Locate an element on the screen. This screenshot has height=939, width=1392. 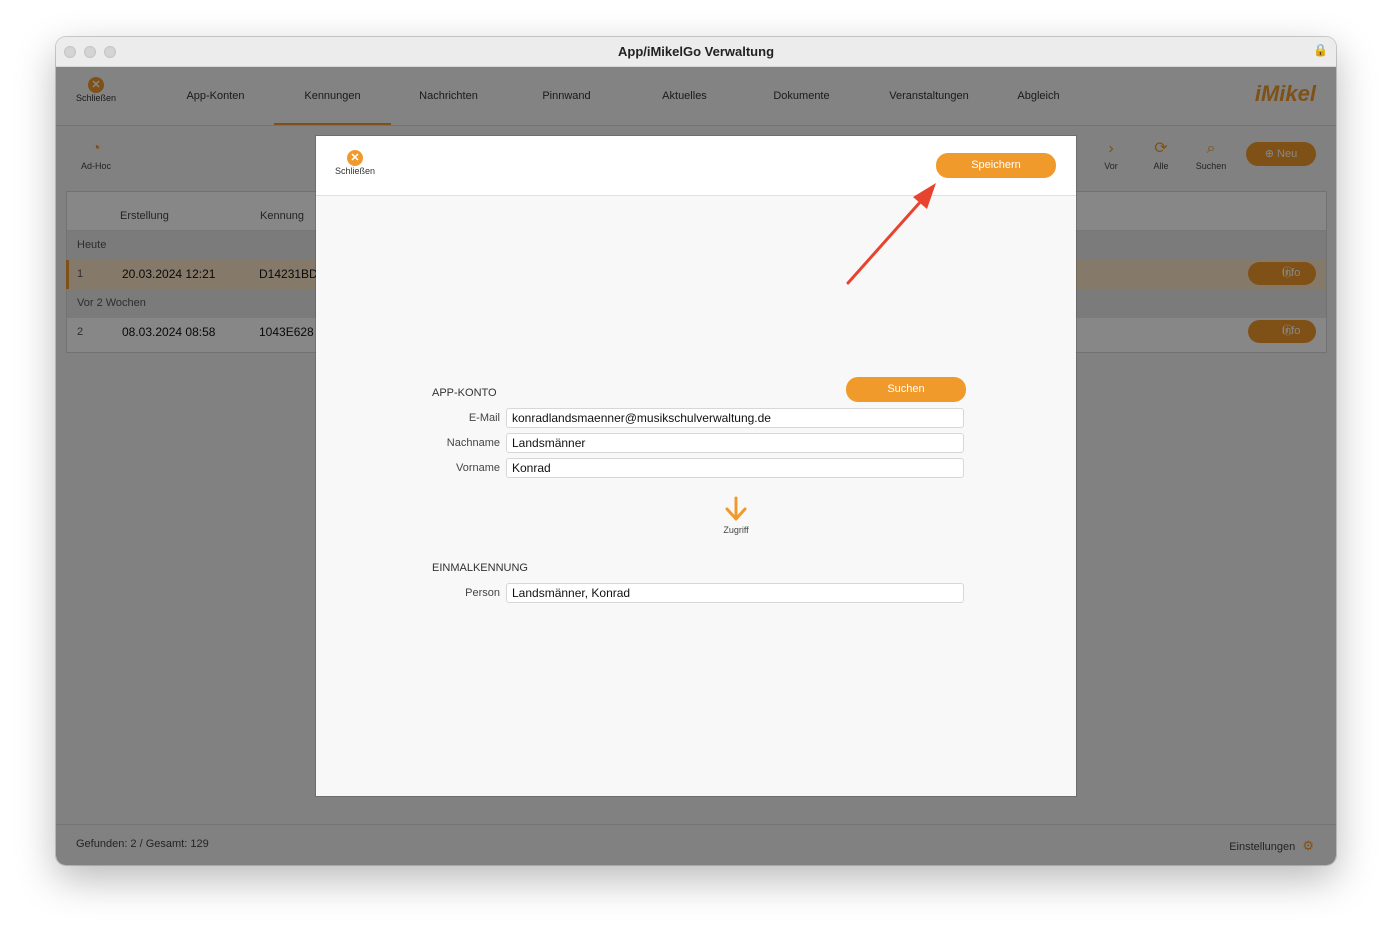
dialog-close-label: Schließen is located at coordinates (355, 171).